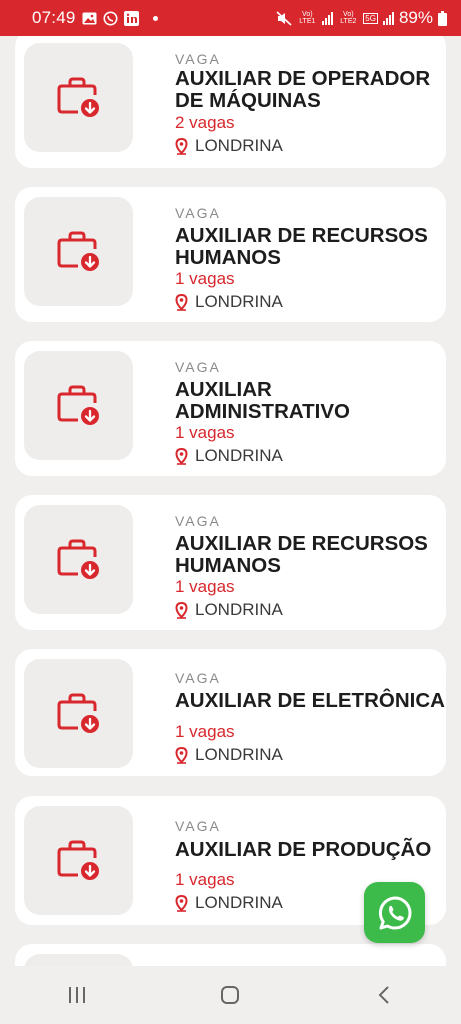 The height and width of the screenshot is (1024, 461). Describe the element at coordinates (328, 18) in the screenshot. I see `signal1-icon` at that location.